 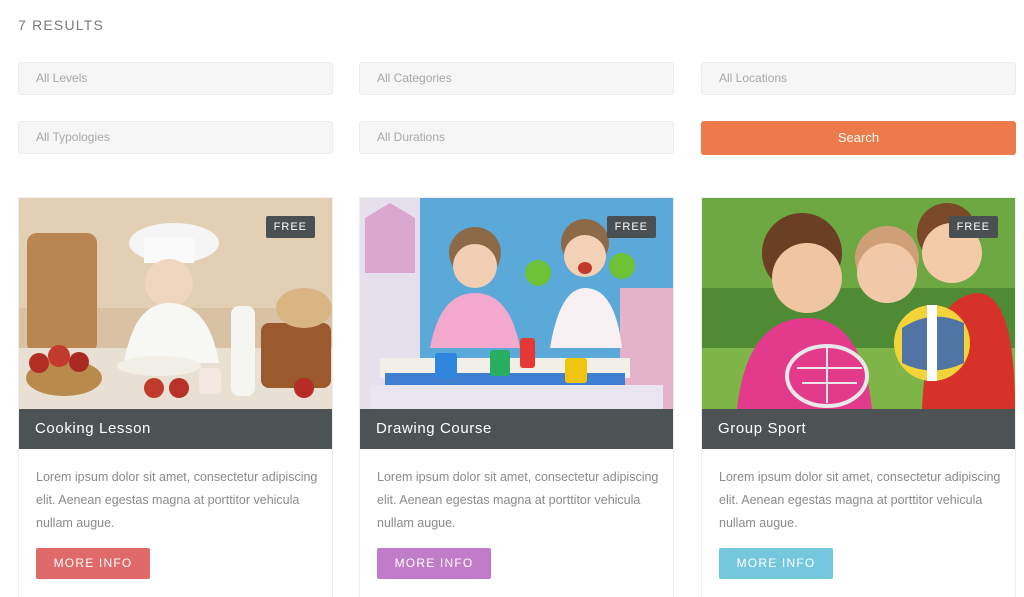 I want to click on card-title: Group Sport, so click(x=858, y=429).